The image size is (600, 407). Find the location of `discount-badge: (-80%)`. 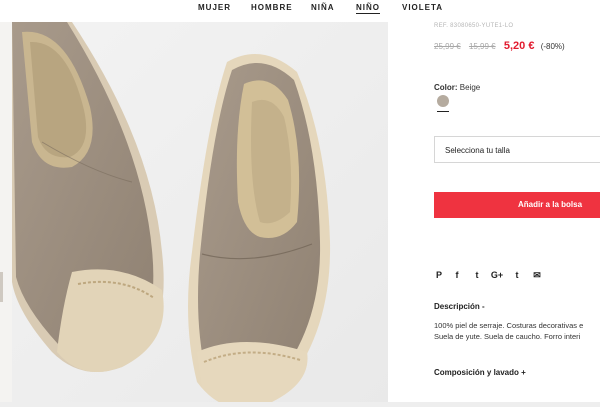

discount-badge: (-80%) is located at coordinates (552, 46).